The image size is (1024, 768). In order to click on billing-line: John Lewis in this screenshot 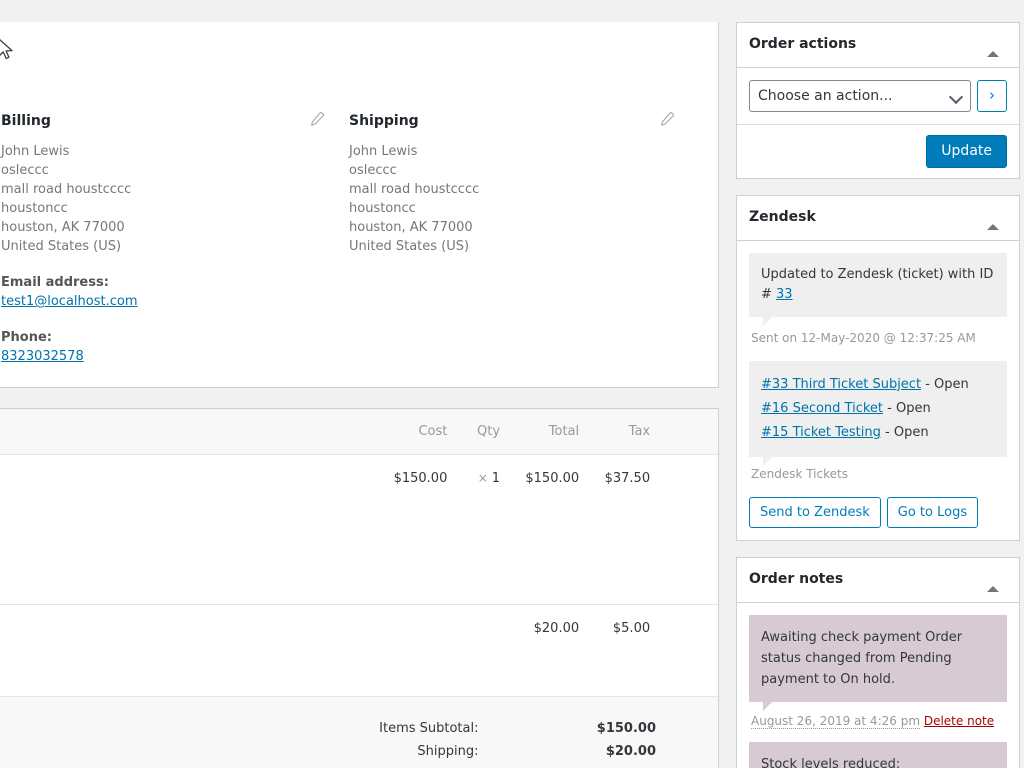, I will do `click(35, 151)`.